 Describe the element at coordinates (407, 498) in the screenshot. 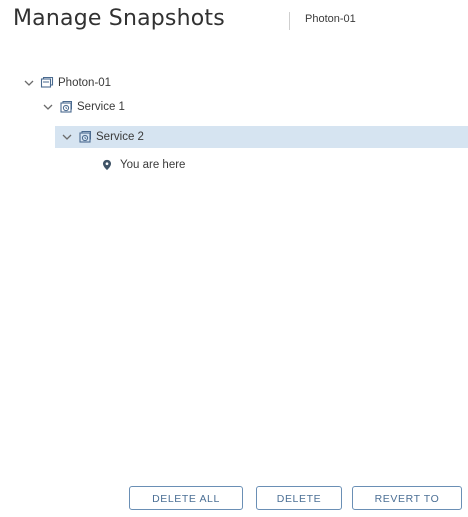

I see `revert-to-button: REVERT TO` at that location.